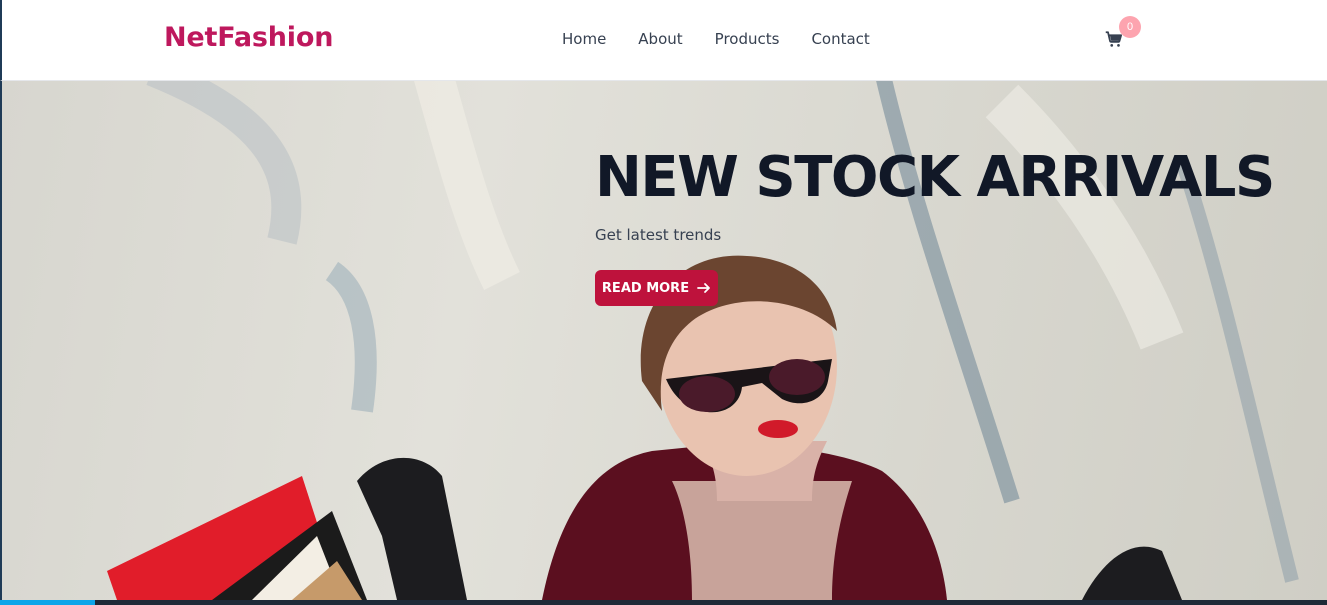 Image resolution: width=1327 pixels, height=605 pixels. Describe the element at coordinates (660, 39) in the screenshot. I see `nav-link-about: About` at that location.